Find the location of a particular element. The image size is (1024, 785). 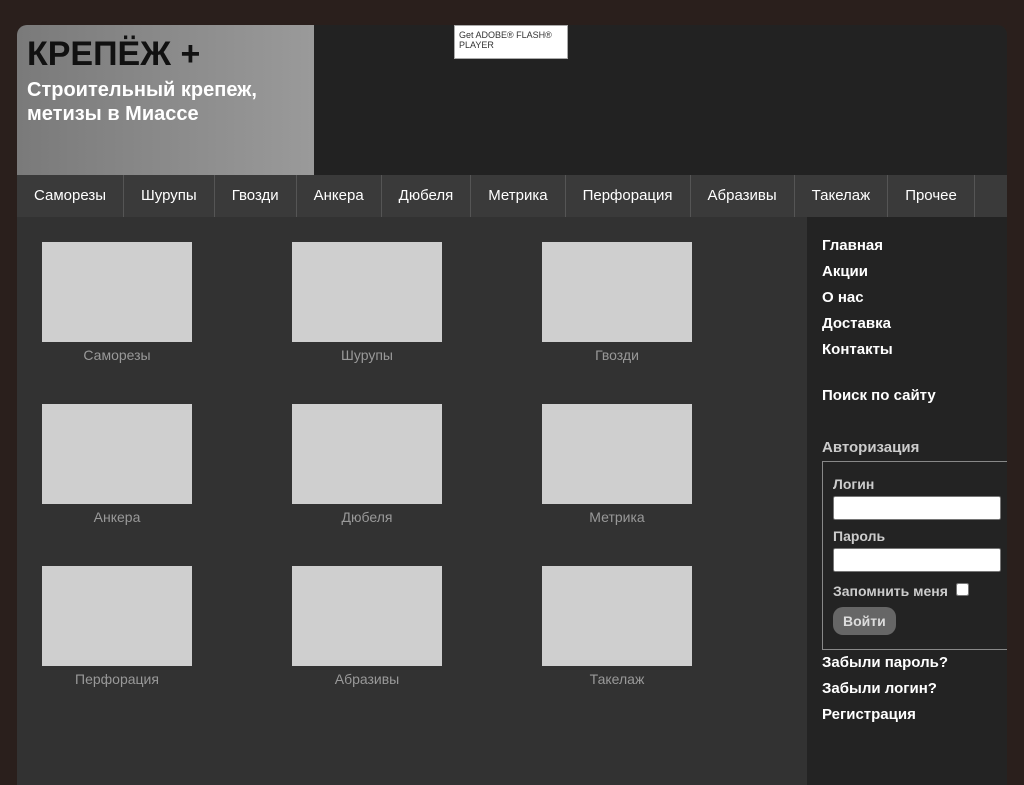

tile: Шурупы is located at coordinates (367, 302).